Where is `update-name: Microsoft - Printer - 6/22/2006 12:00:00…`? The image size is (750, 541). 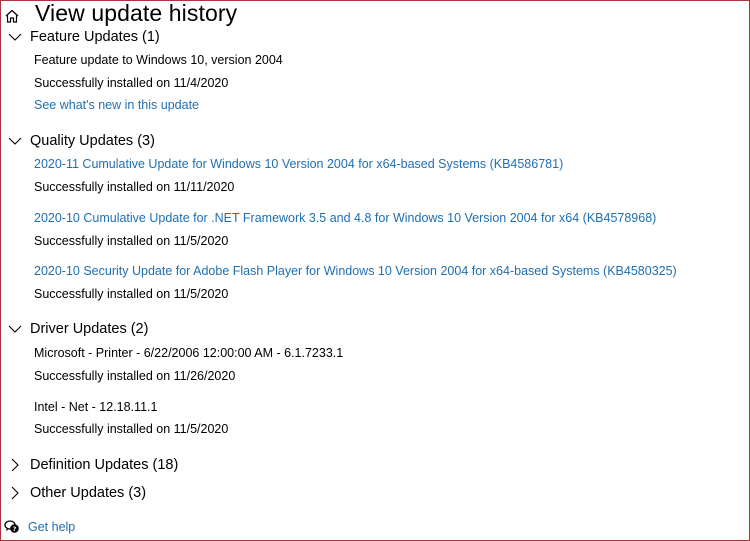
update-name: Microsoft - Printer - 6/22/2006 12:00:00… is located at coordinates (189, 353).